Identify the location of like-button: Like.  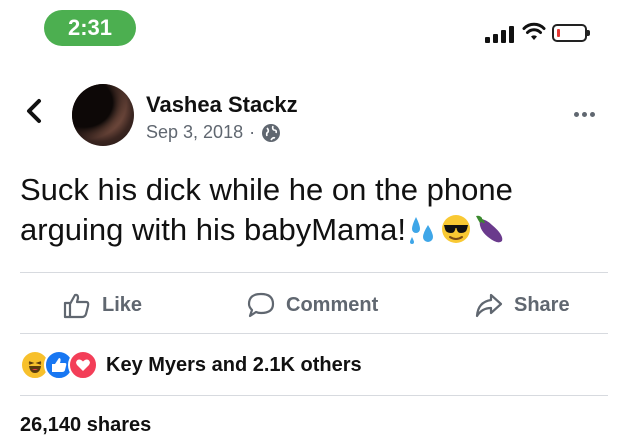
(102, 305).